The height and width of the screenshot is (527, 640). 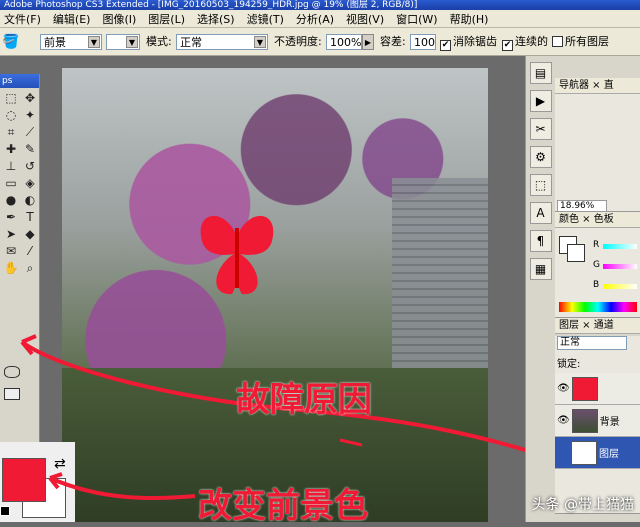 I want to click on pen-tool-icon: ✒, so click(x=11, y=217).